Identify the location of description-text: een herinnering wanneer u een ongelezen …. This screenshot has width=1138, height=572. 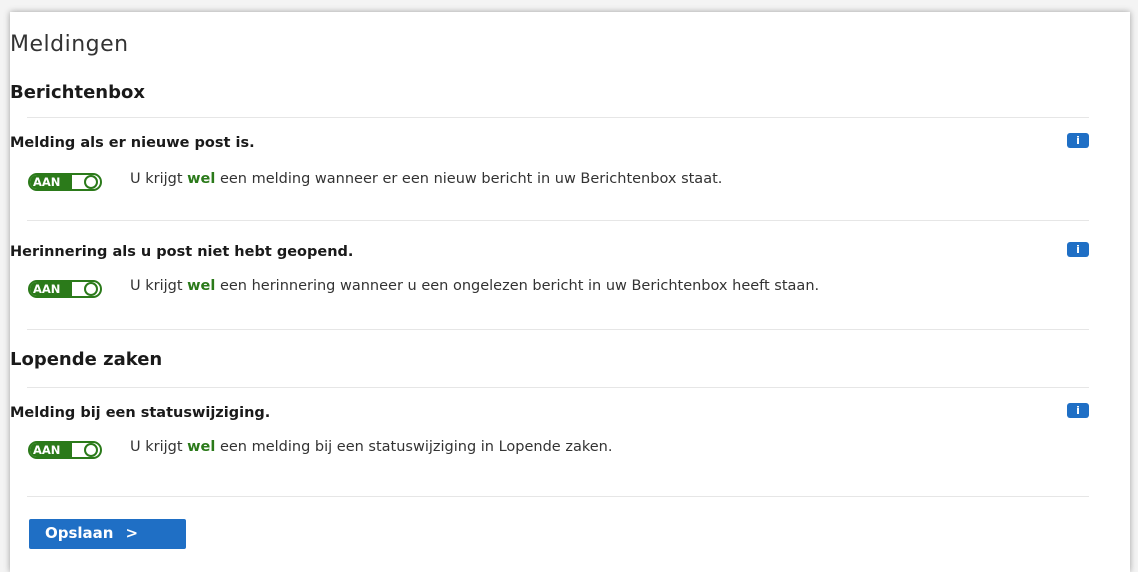
(517, 286).